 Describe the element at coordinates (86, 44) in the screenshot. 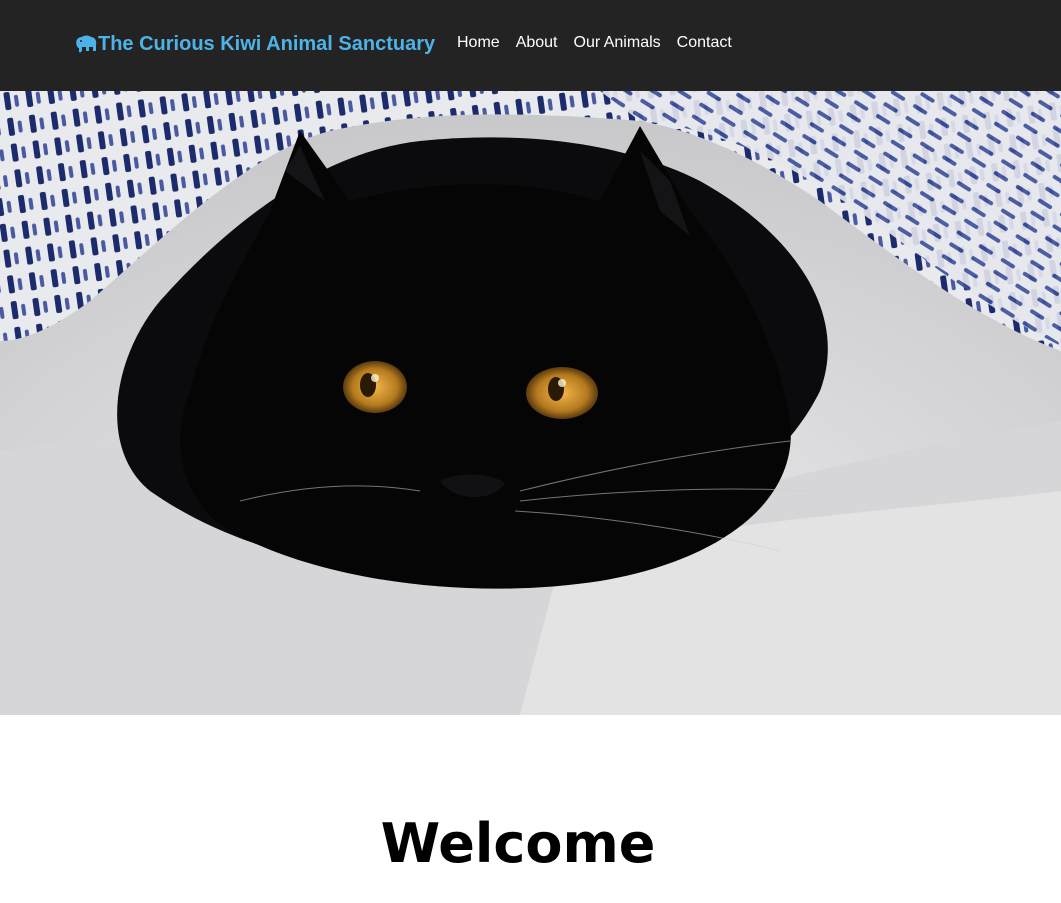

I see `elephant-icon` at that location.